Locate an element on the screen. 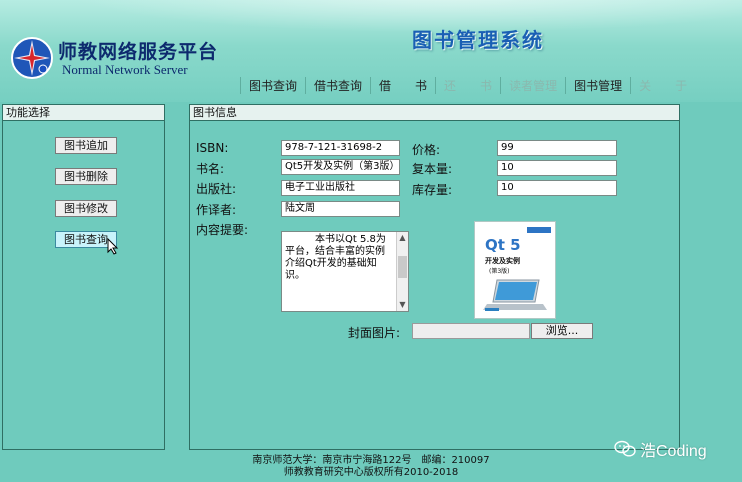 Image resolution: width=742 pixels, height=482 pixels. copies-field: 10 is located at coordinates (557, 168).